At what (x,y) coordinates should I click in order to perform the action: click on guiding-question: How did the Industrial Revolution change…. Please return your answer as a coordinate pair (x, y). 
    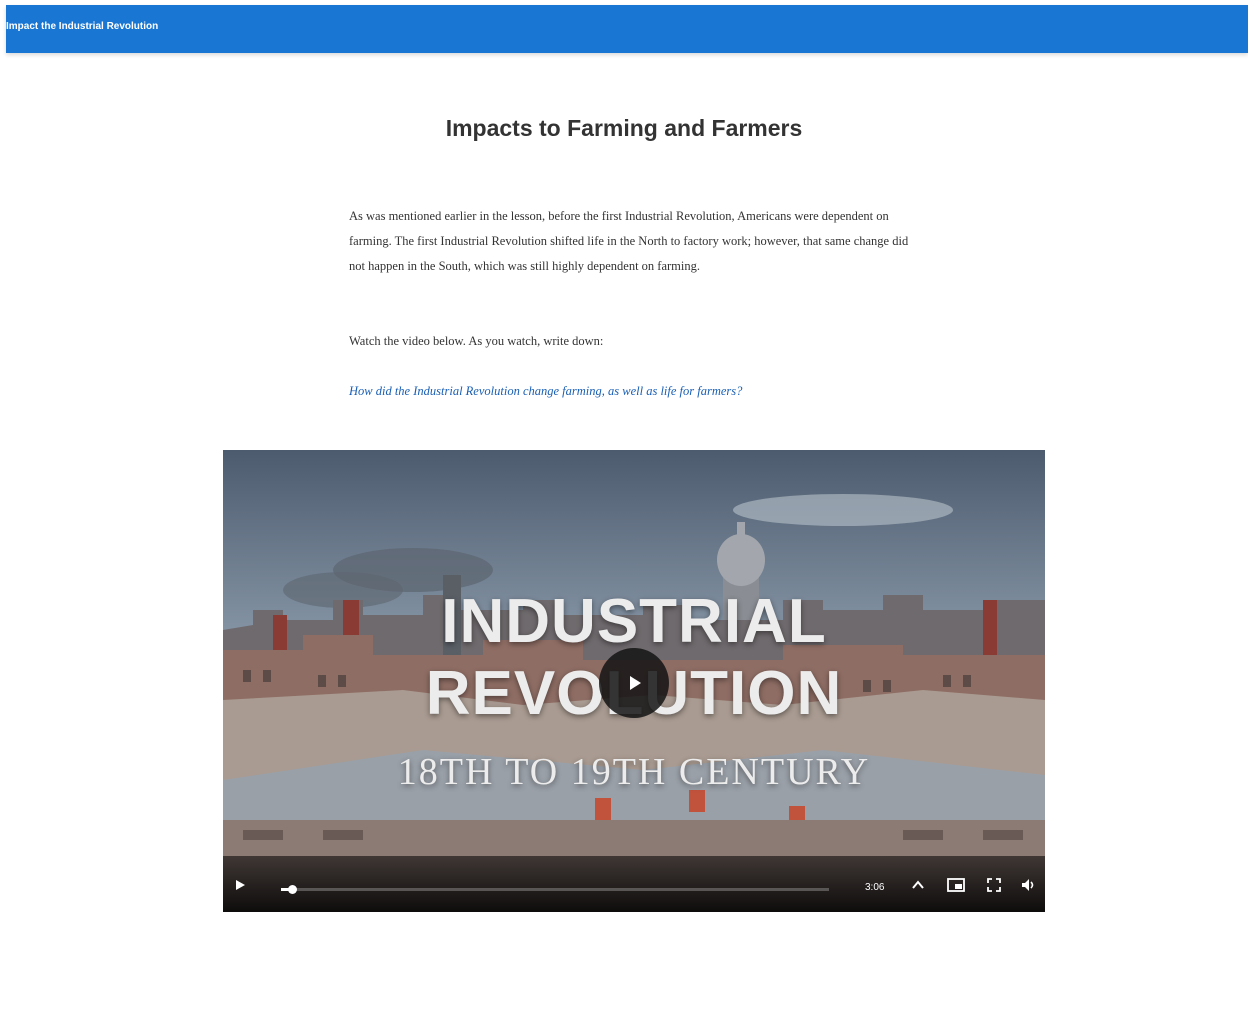
    Looking at the image, I should click on (546, 391).